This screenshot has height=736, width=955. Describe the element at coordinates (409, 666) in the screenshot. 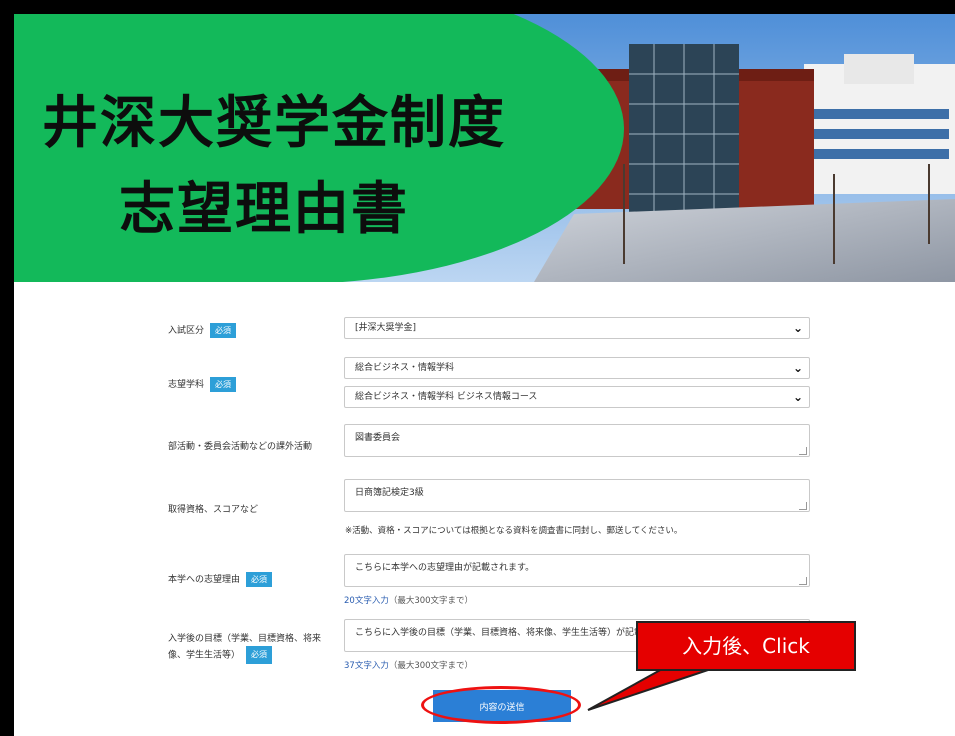

I see `goals-char-count: 37文字入力（最大300文字まで）` at that location.